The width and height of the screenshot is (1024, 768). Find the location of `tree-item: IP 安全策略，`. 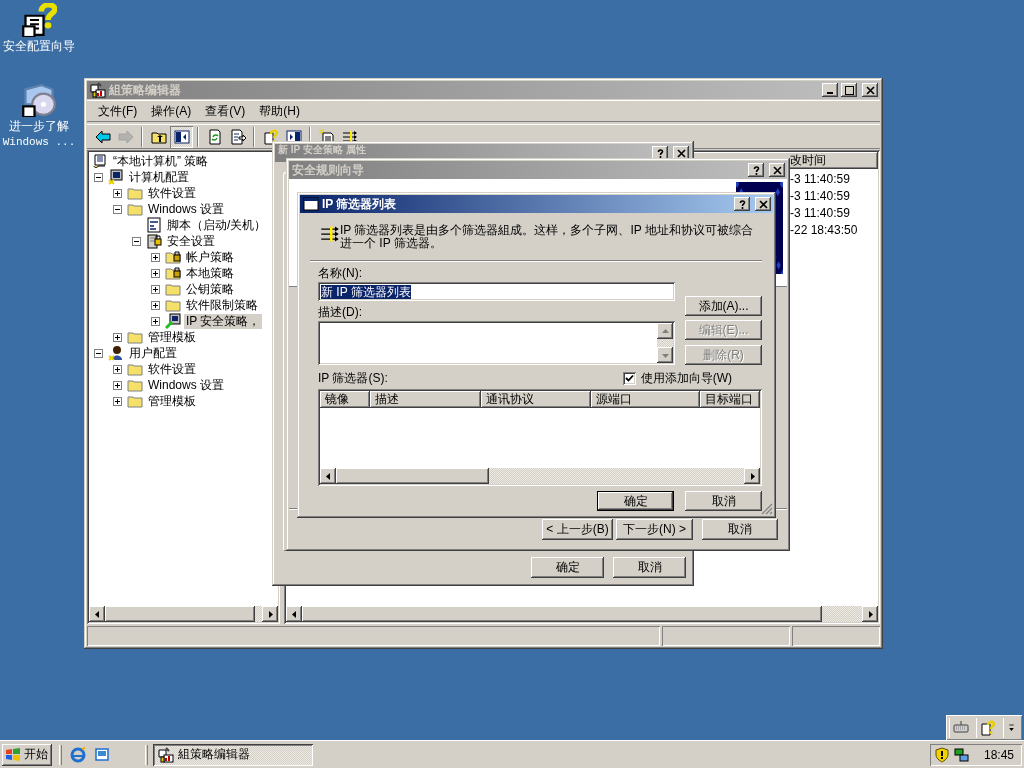

tree-item: IP 安全策略， is located at coordinates (223, 321).